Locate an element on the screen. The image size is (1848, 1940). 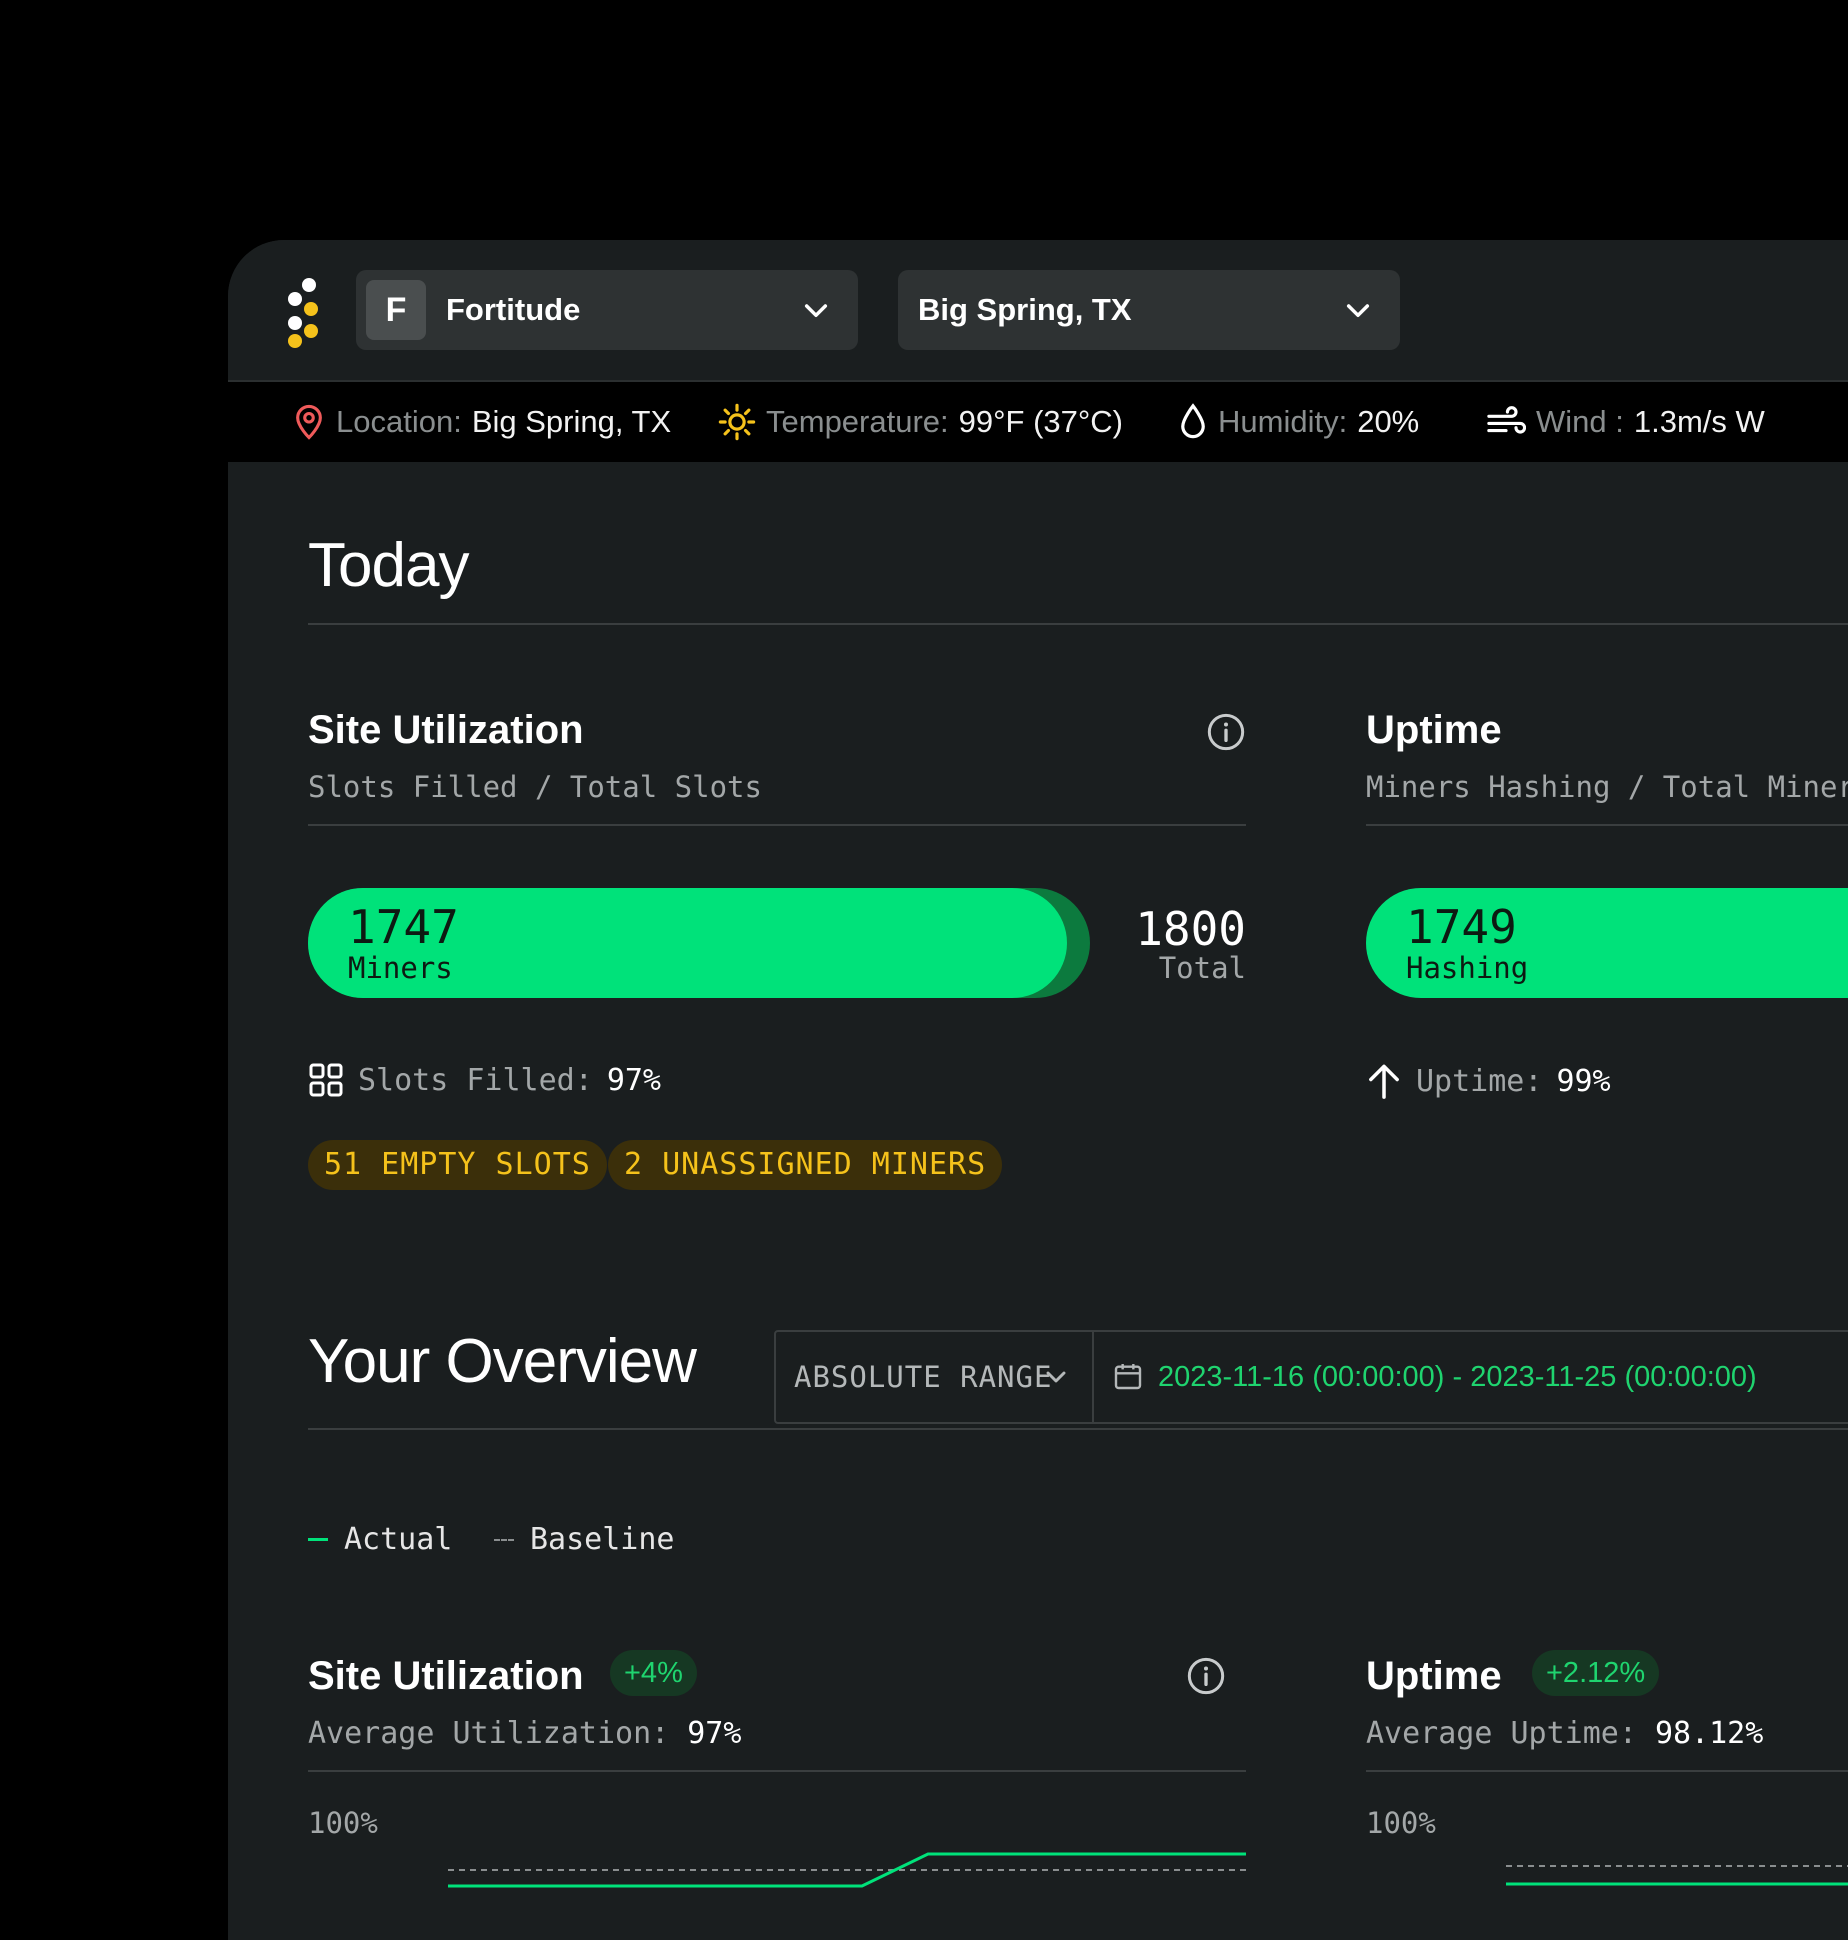
weather-location: Location: Big Spring, TX is located at coordinates (481, 422).